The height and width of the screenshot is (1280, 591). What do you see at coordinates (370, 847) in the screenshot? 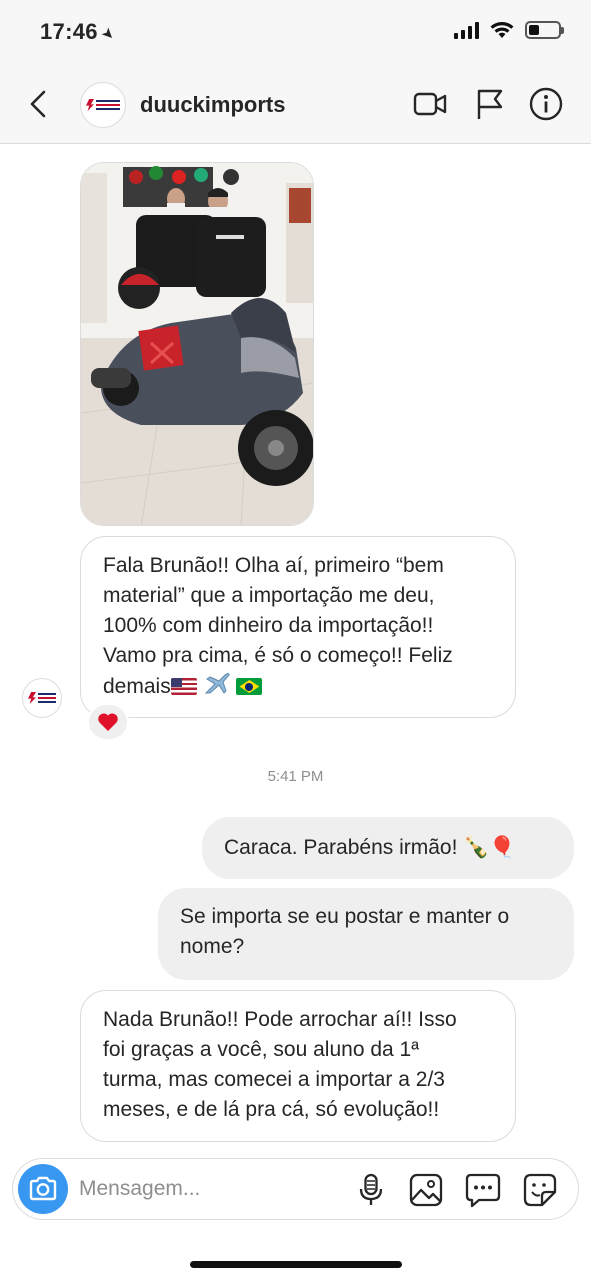
I see `message-text: Caraca. Parabéns irmão! 🍾🎈` at bounding box center [370, 847].